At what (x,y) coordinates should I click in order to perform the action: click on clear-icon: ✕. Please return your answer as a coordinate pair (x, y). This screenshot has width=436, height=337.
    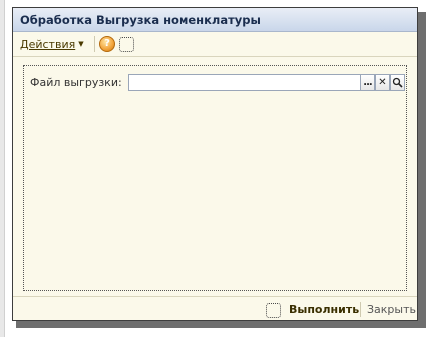
    Looking at the image, I should click on (382, 82).